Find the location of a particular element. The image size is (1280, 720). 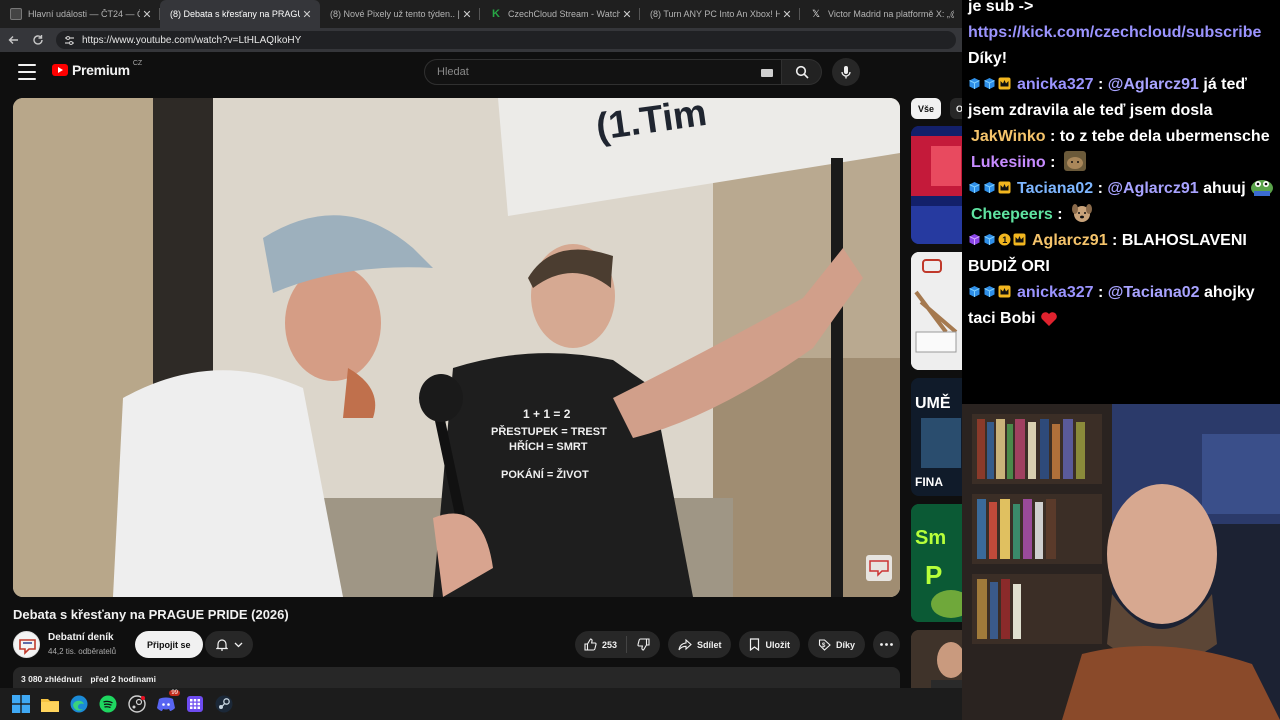

shirt-line-2: PŘESTUPEK = TREST is located at coordinates (549, 431).